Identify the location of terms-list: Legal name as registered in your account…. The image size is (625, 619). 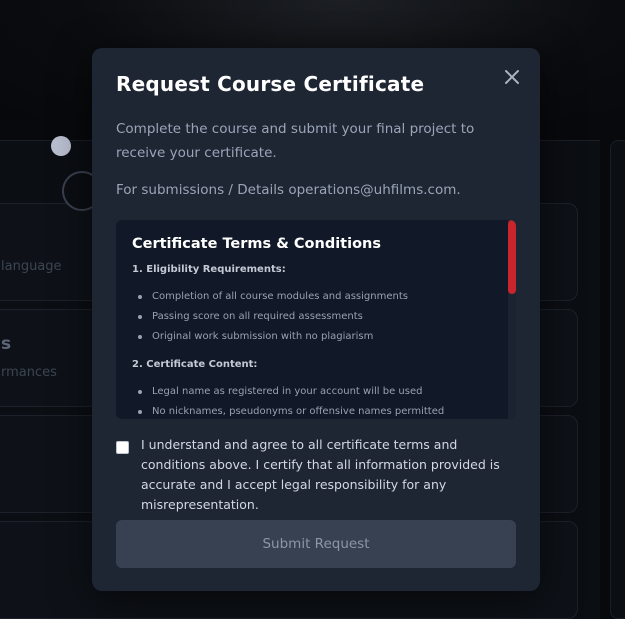
(314, 400).